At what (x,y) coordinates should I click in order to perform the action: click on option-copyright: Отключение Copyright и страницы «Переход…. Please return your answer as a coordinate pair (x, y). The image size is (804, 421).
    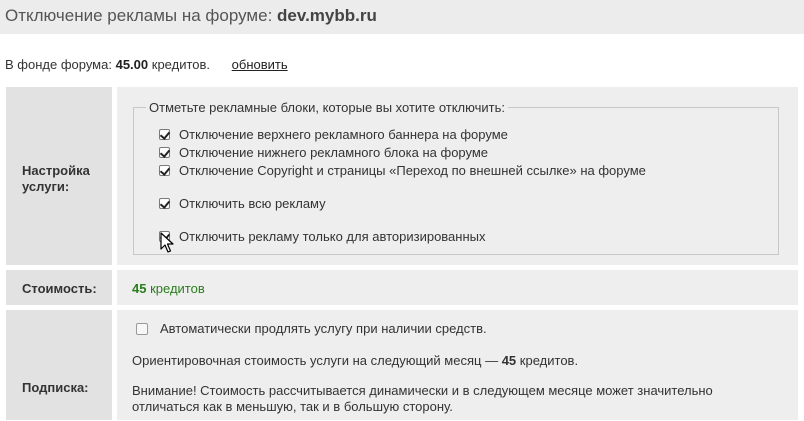
    Looking at the image, I should click on (402, 170).